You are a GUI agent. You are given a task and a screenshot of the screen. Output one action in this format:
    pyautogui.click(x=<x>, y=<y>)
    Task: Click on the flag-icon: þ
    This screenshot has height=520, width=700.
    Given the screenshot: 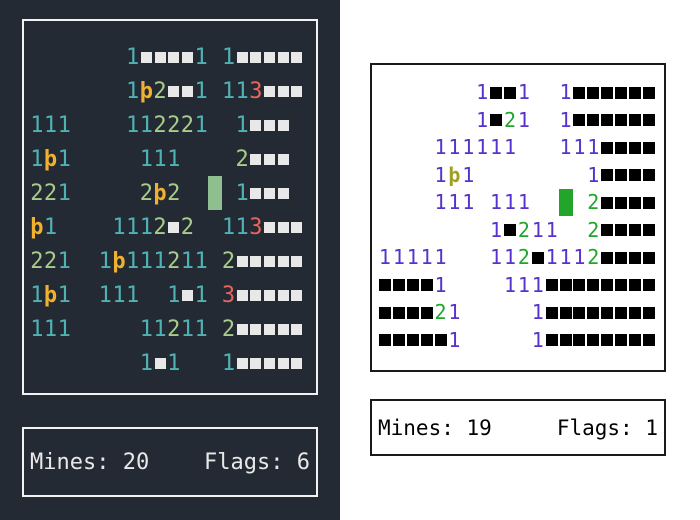 What is the action you would take?
    pyautogui.click(x=51, y=296)
    